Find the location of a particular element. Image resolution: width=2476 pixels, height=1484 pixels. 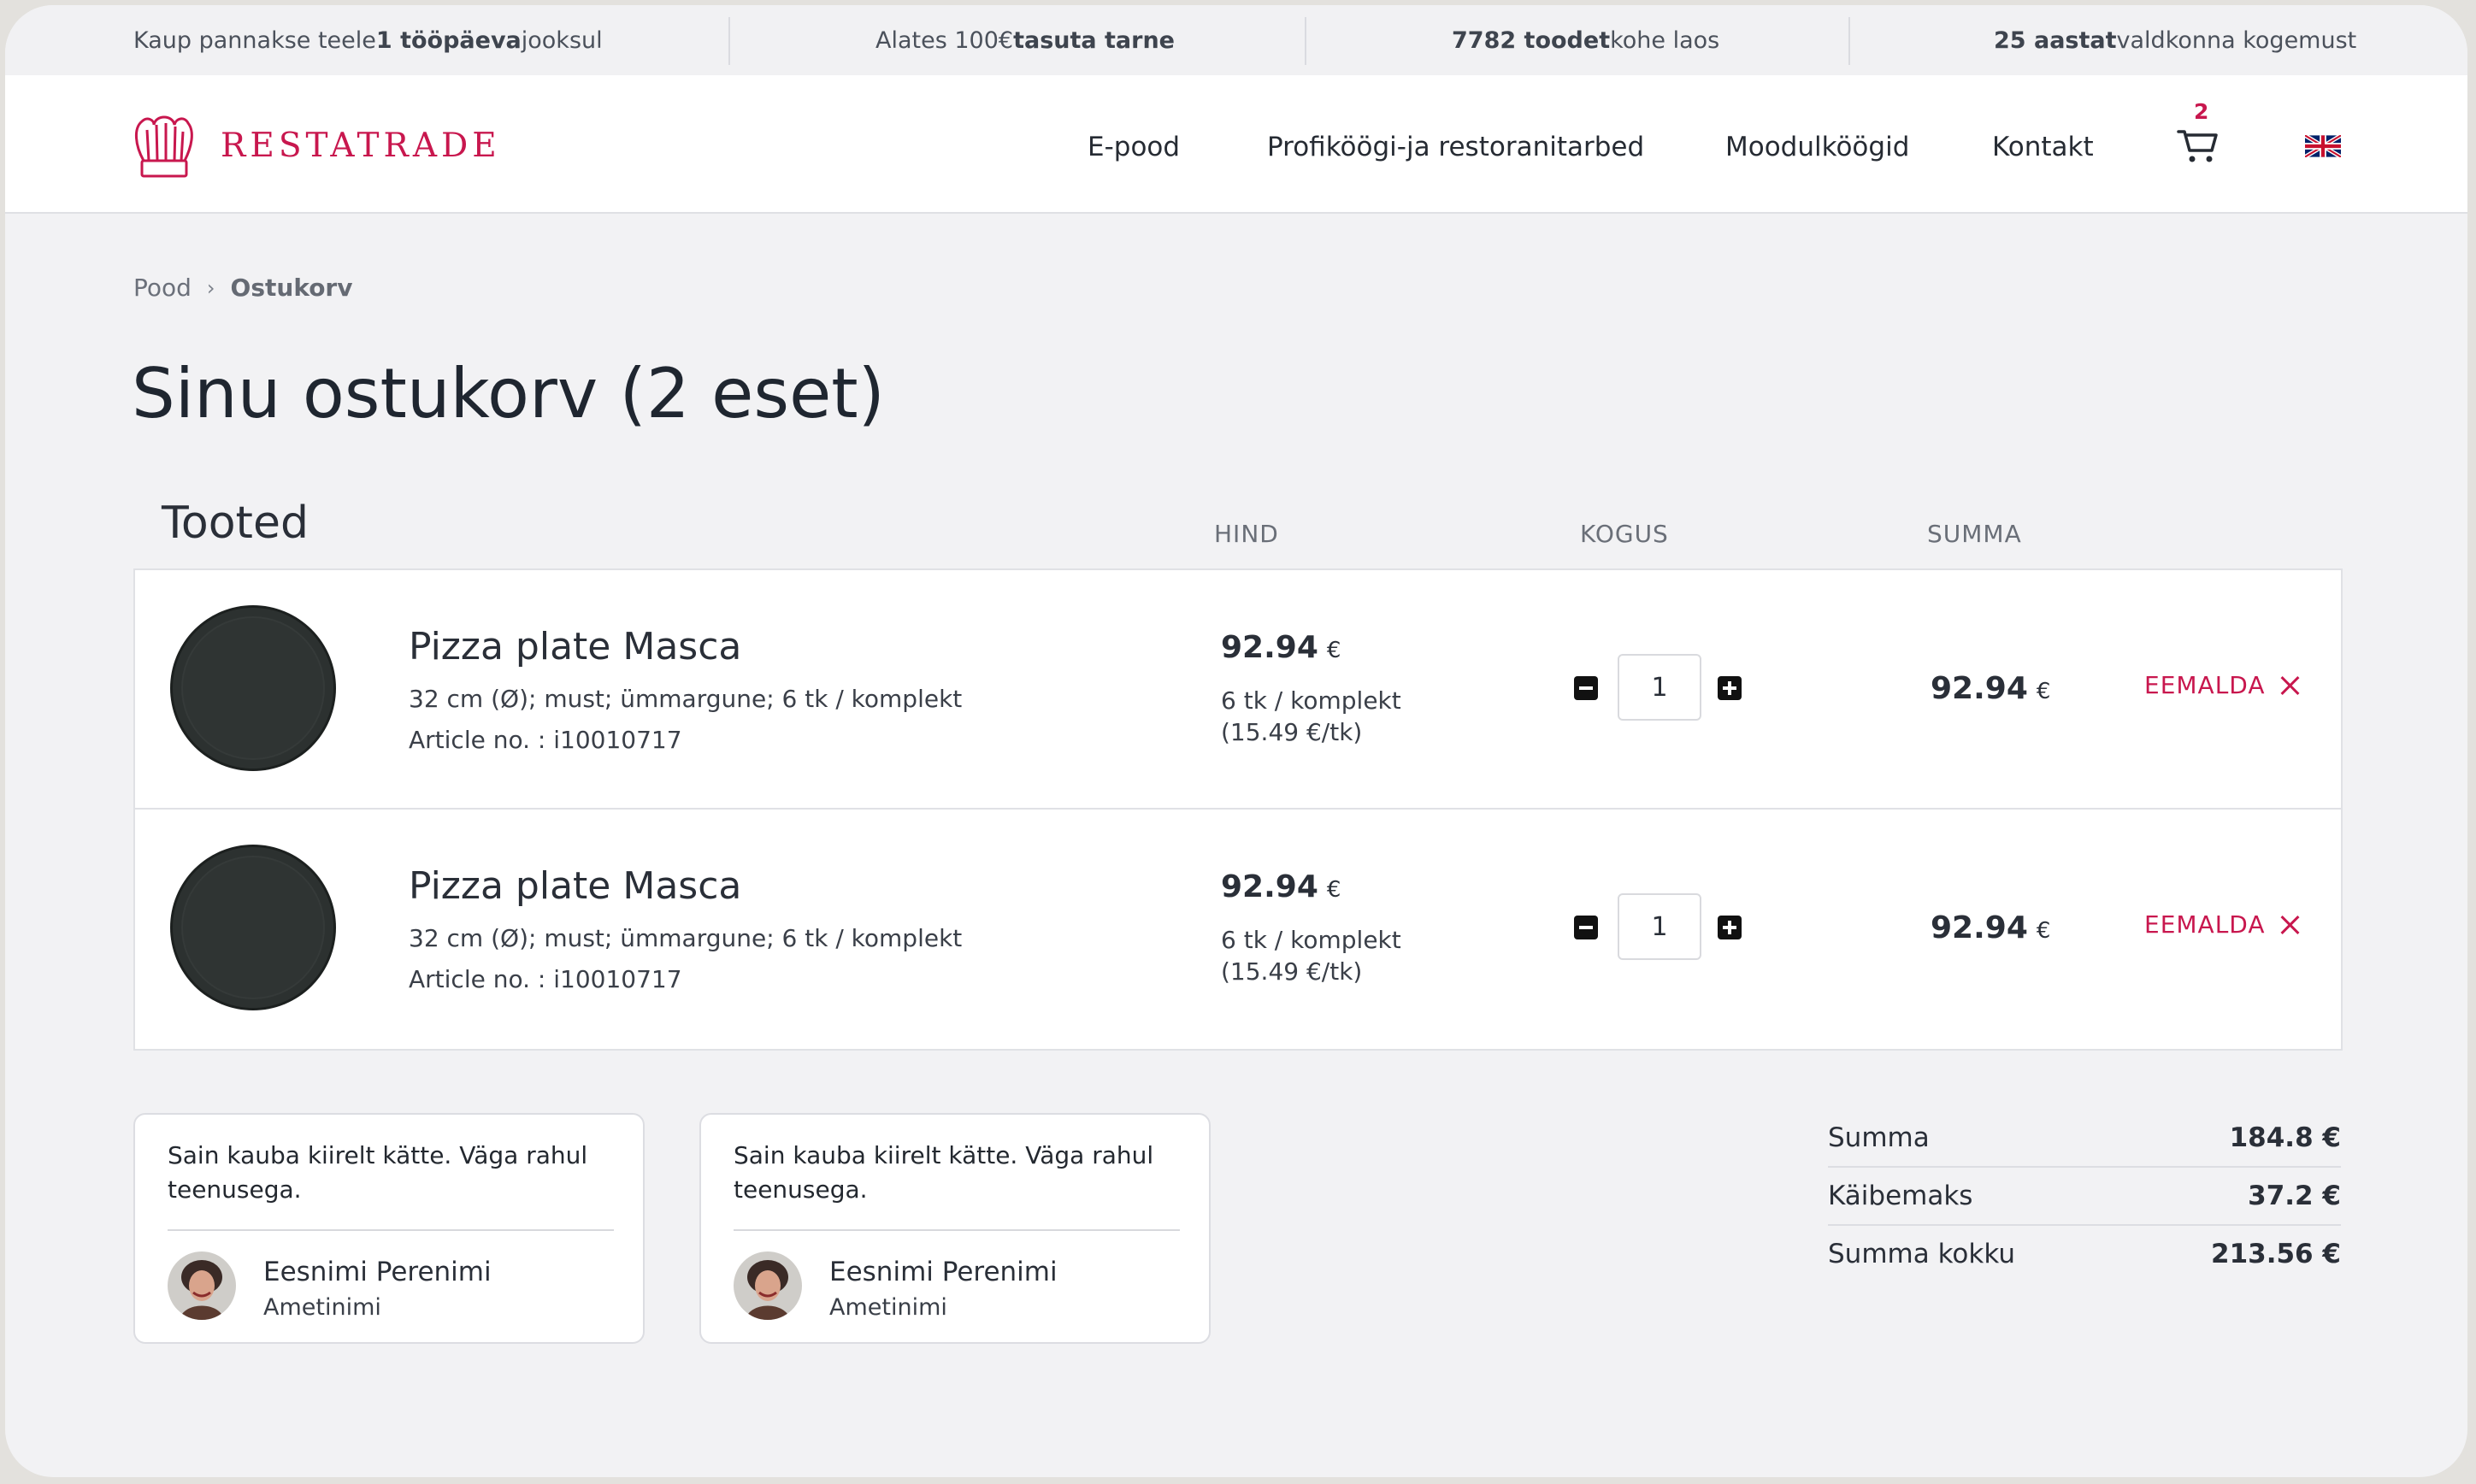

info-highlight: 1 tööpäeva is located at coordinates (448, 40).